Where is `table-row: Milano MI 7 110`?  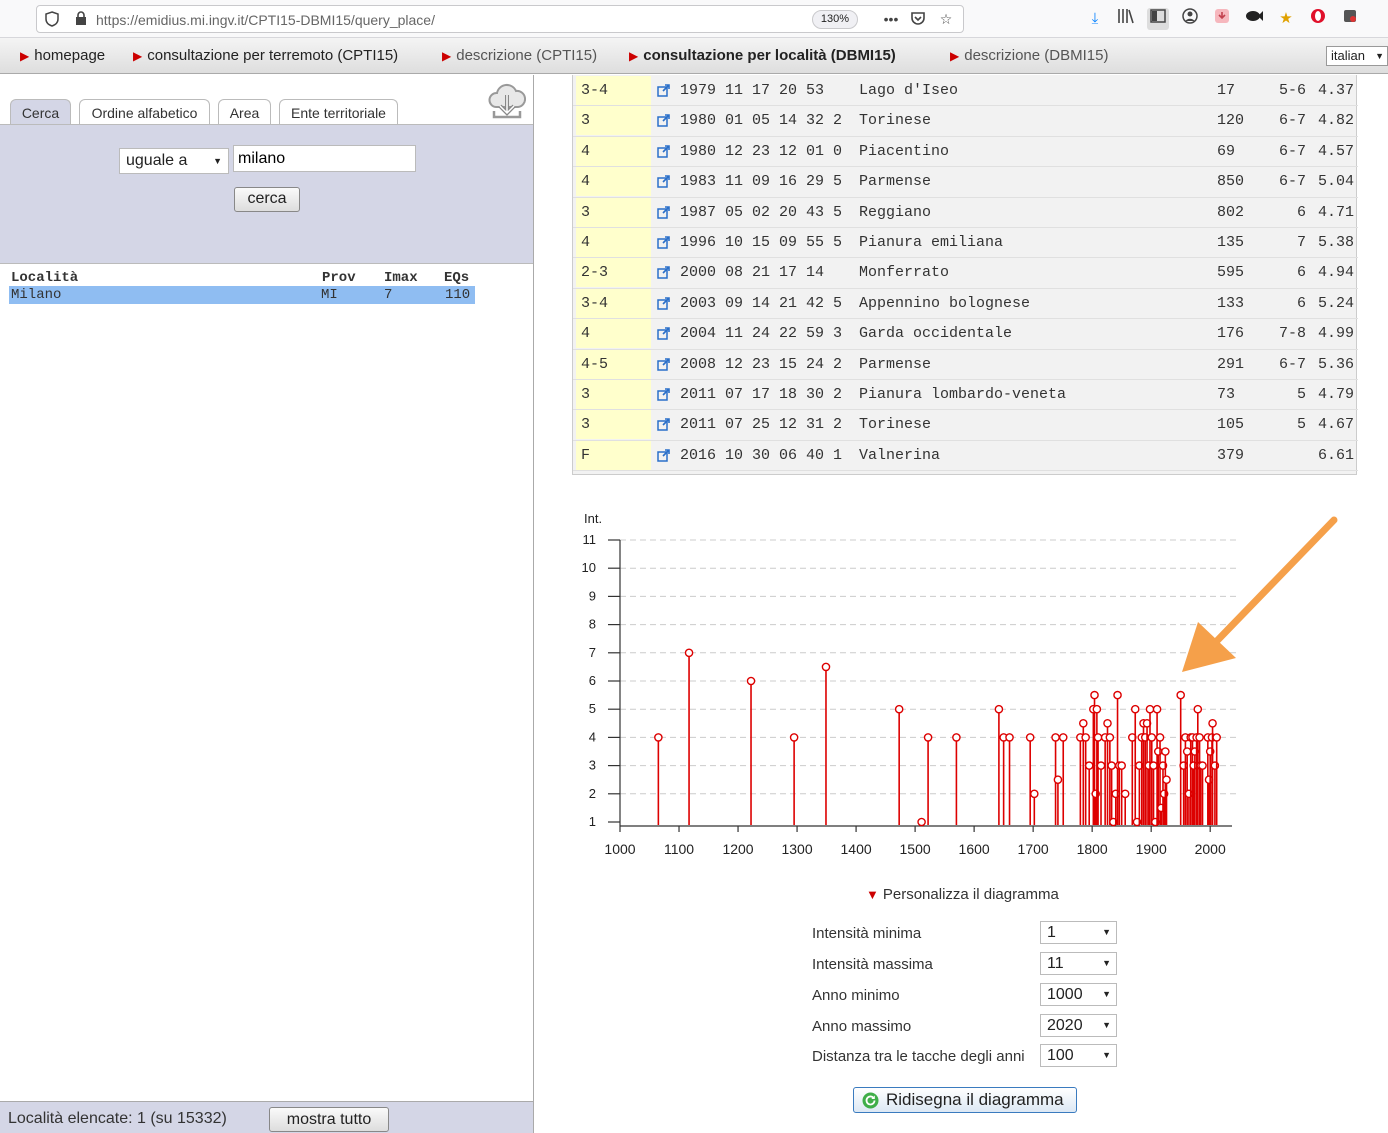
table-row: Milano MI 7 110 is located at coordinates (242, 295).